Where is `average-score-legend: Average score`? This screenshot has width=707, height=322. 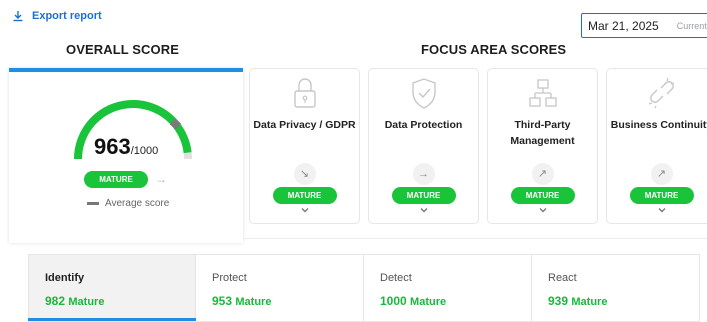
average-score-legend: Average score is located at coordinates (128, 203).